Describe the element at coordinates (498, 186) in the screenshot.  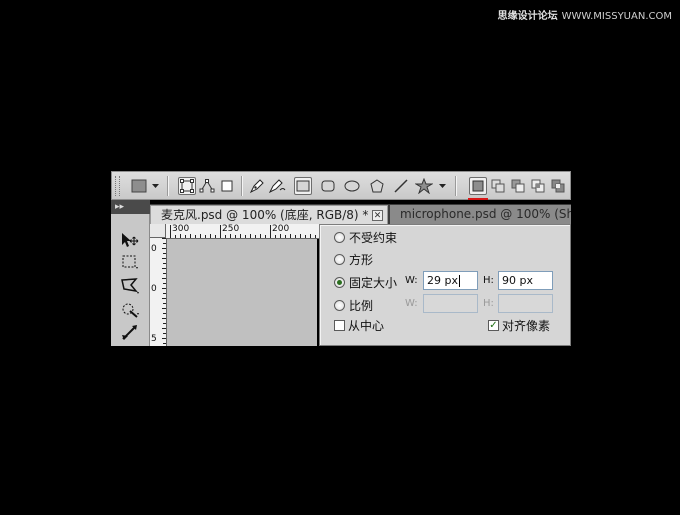
I see `add-to-shape-icon` at that location.